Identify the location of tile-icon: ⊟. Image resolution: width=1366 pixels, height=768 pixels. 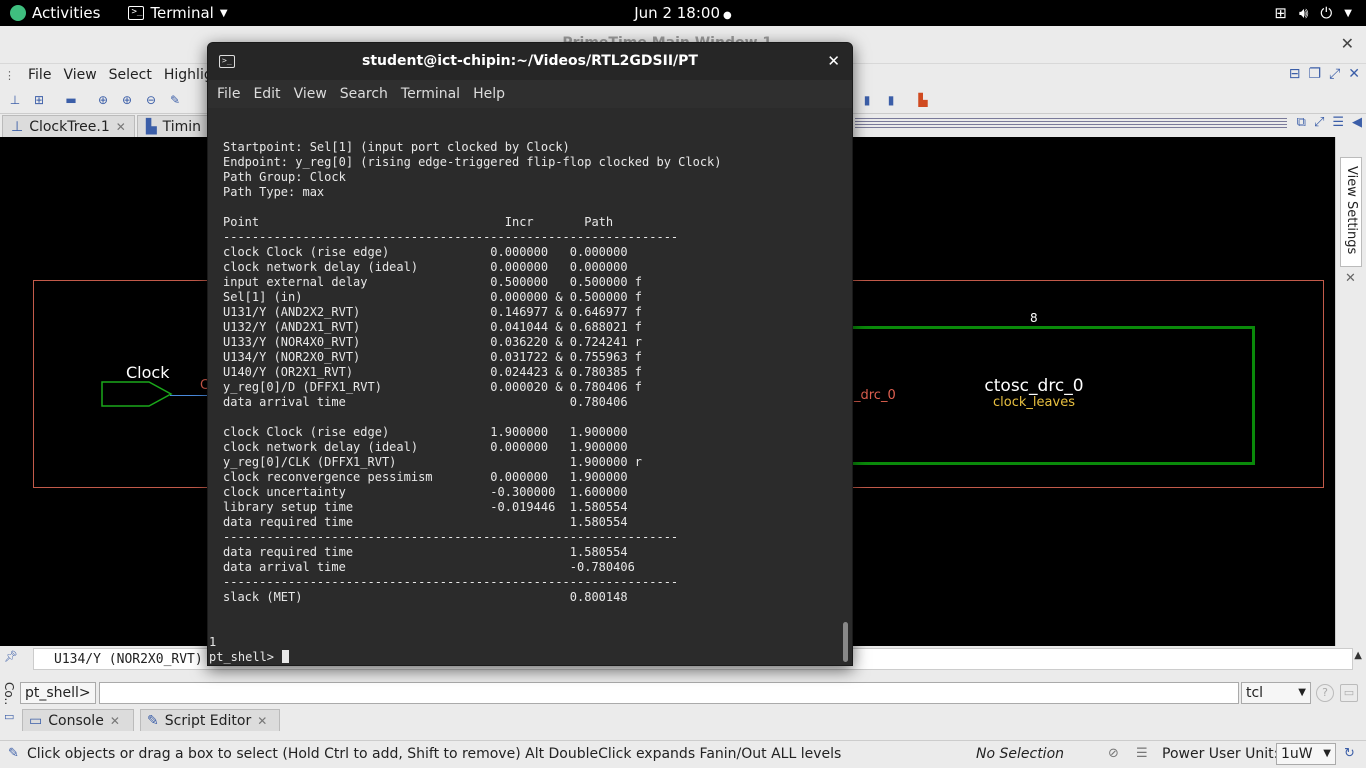
(1295, 74).